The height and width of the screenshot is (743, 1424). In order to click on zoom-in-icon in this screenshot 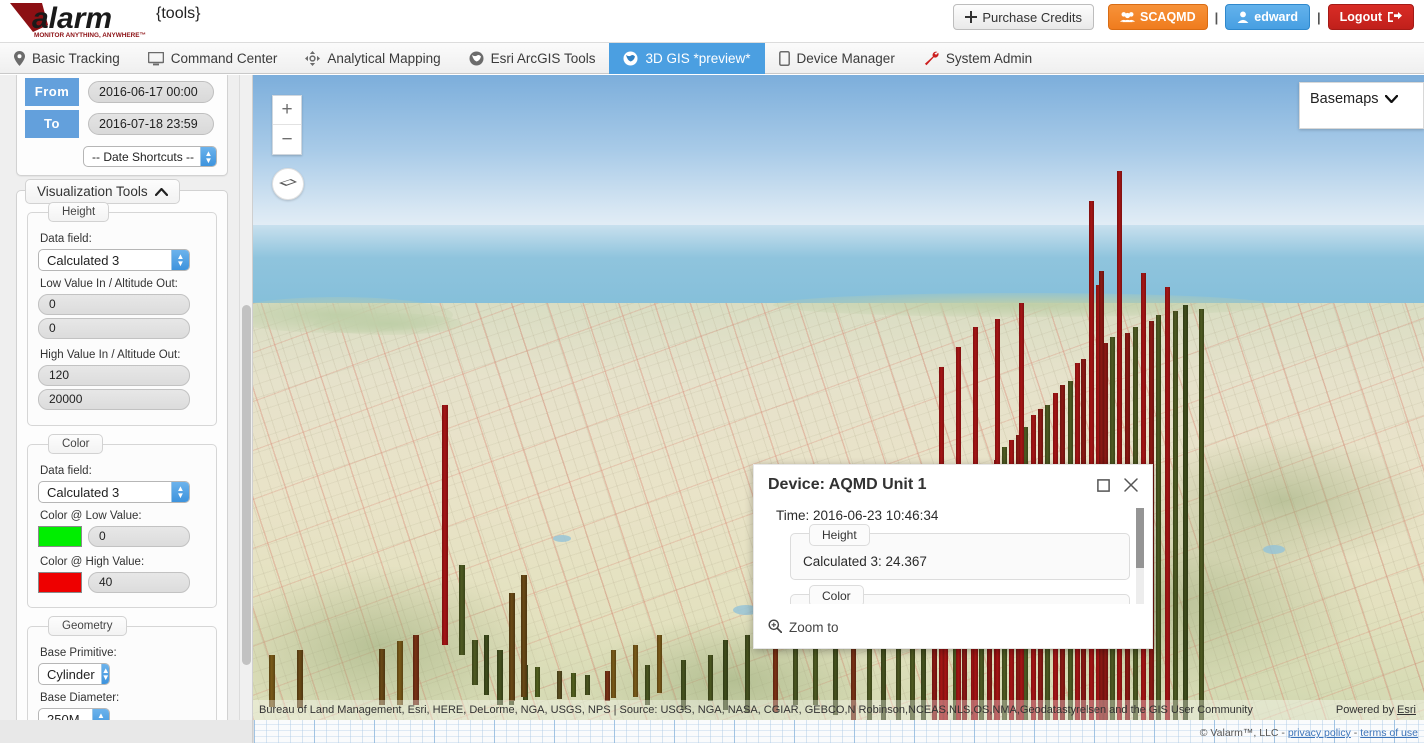, I will do `click(775, 627)`.